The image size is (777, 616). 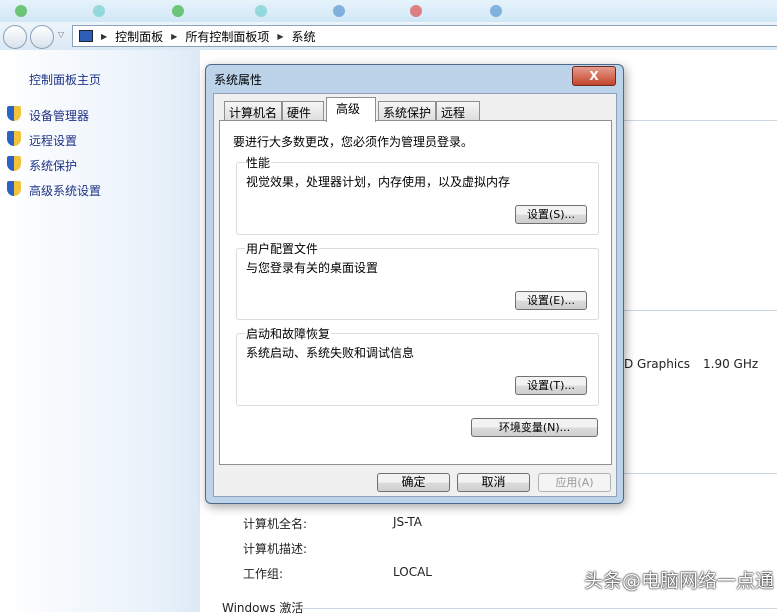 What do you see at coordinates (330, 353) in the screenshot?
I see `group-description: 系统启动、系统失败和调试信息` at bounding box center [330, 353].